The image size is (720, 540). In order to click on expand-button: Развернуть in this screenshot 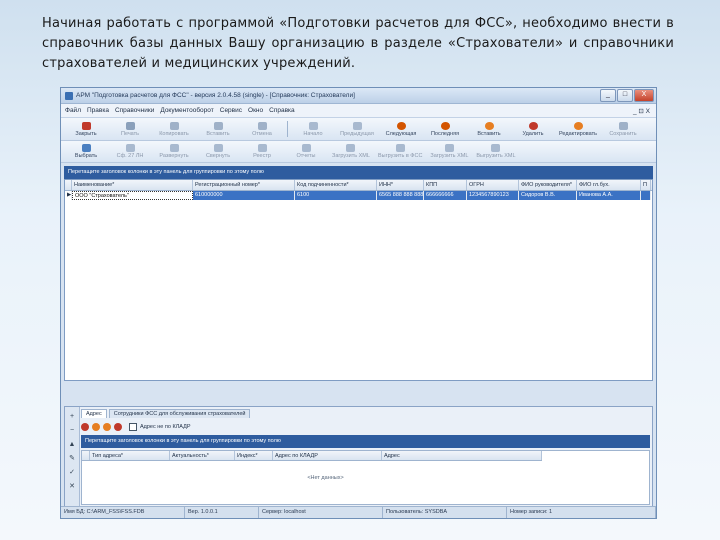, I will do `click(174, 152)`.